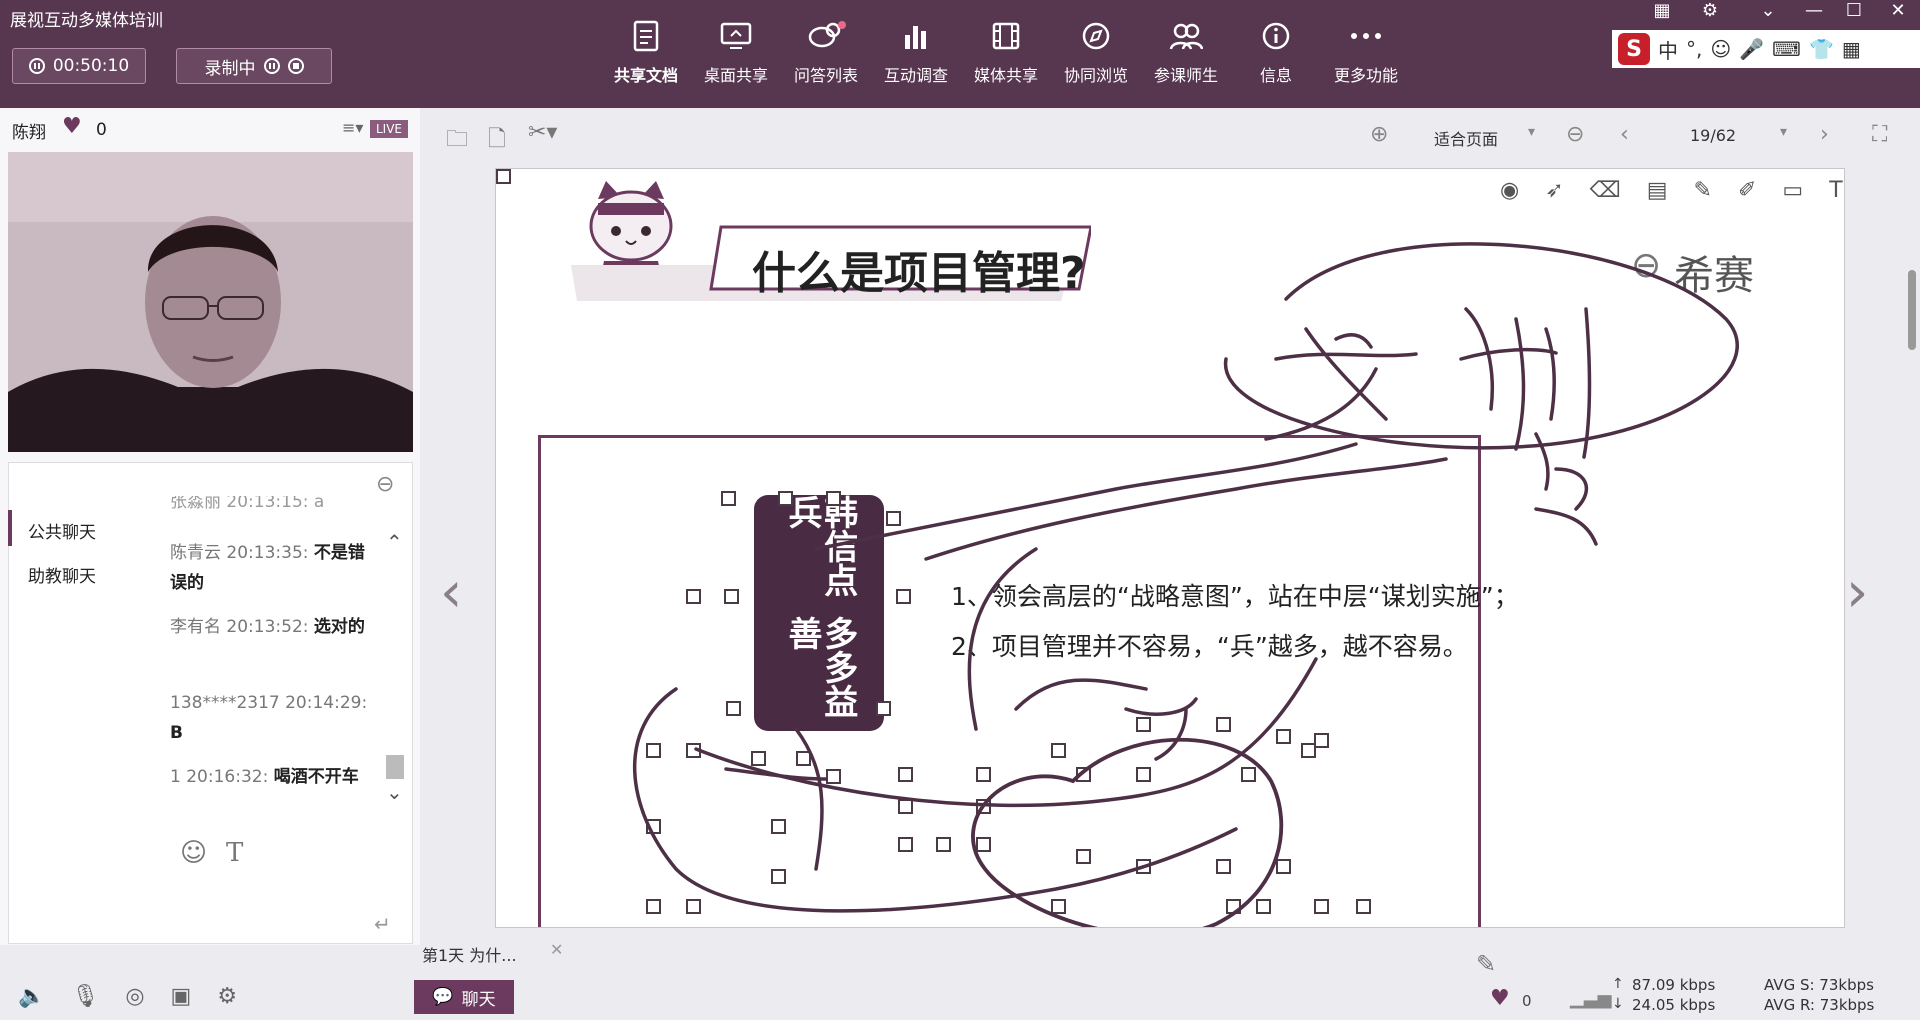  What do you see at coordinates (1466, 138) in the screenshot?
I see `zoom-mode-label: 适合页面` at bounding box center [1466, 138].